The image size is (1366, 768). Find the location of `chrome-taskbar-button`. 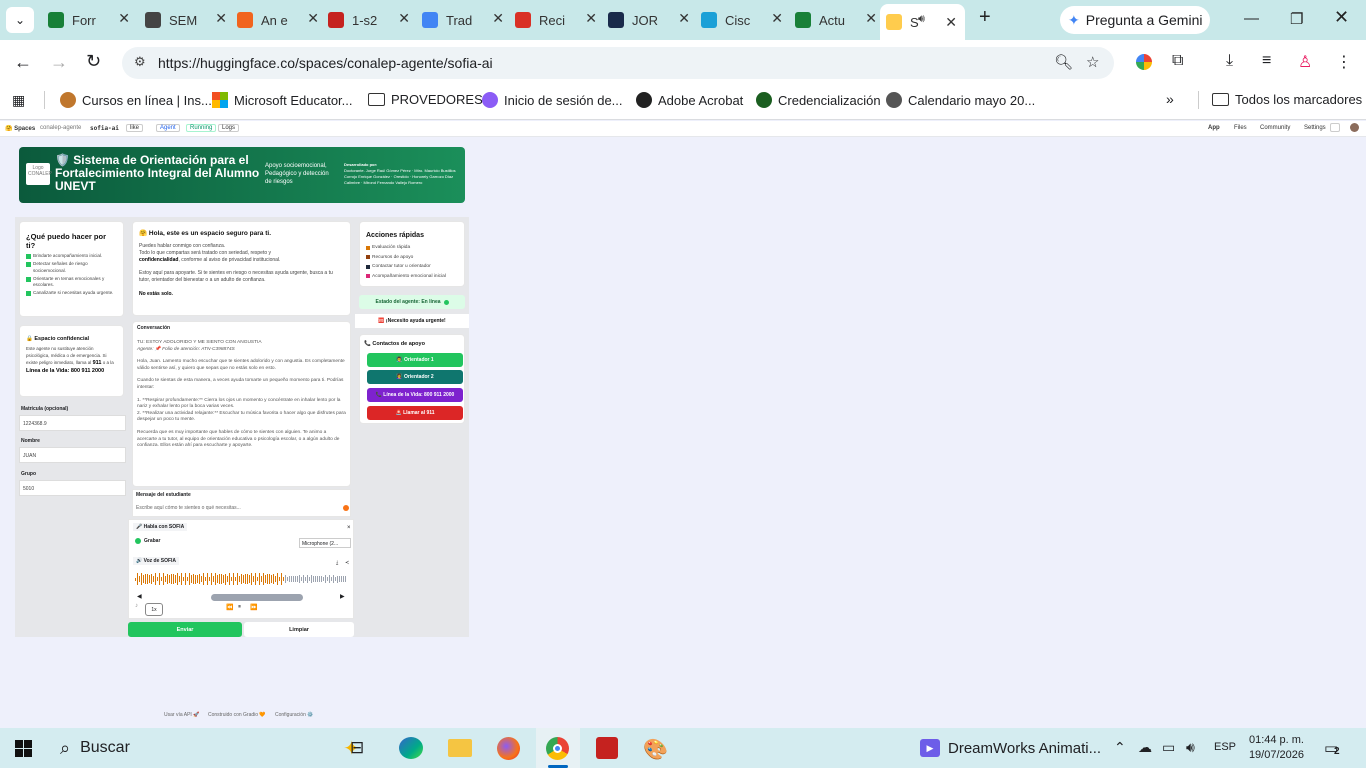

chrome-taskbar-button is located at coordinates (558, 748).